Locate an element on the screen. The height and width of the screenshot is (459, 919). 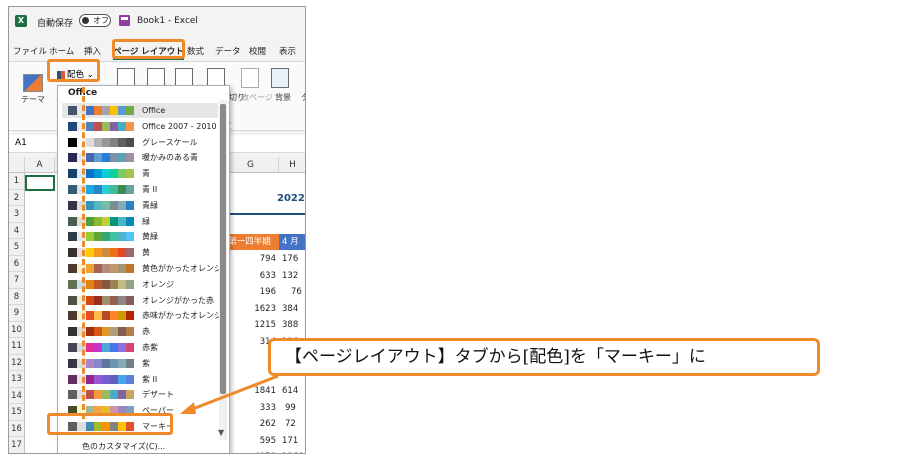
callout-arrow-line is located at coordinates (234, 393).